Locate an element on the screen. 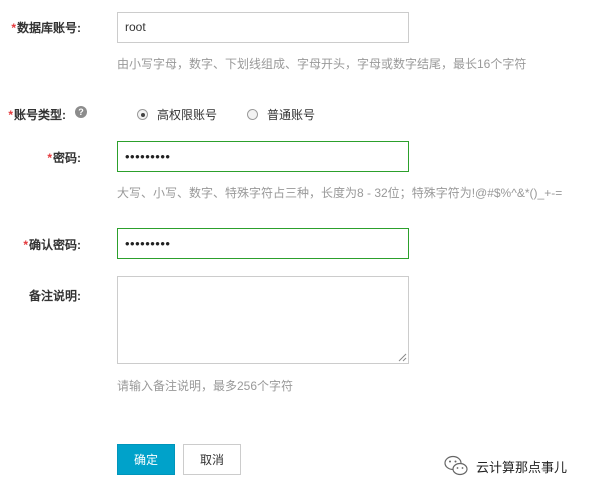 Image resolution: width=593 pixels, height=490 pixels. account-type-label-text: 账号类型: is located at coordinates (40, 115).